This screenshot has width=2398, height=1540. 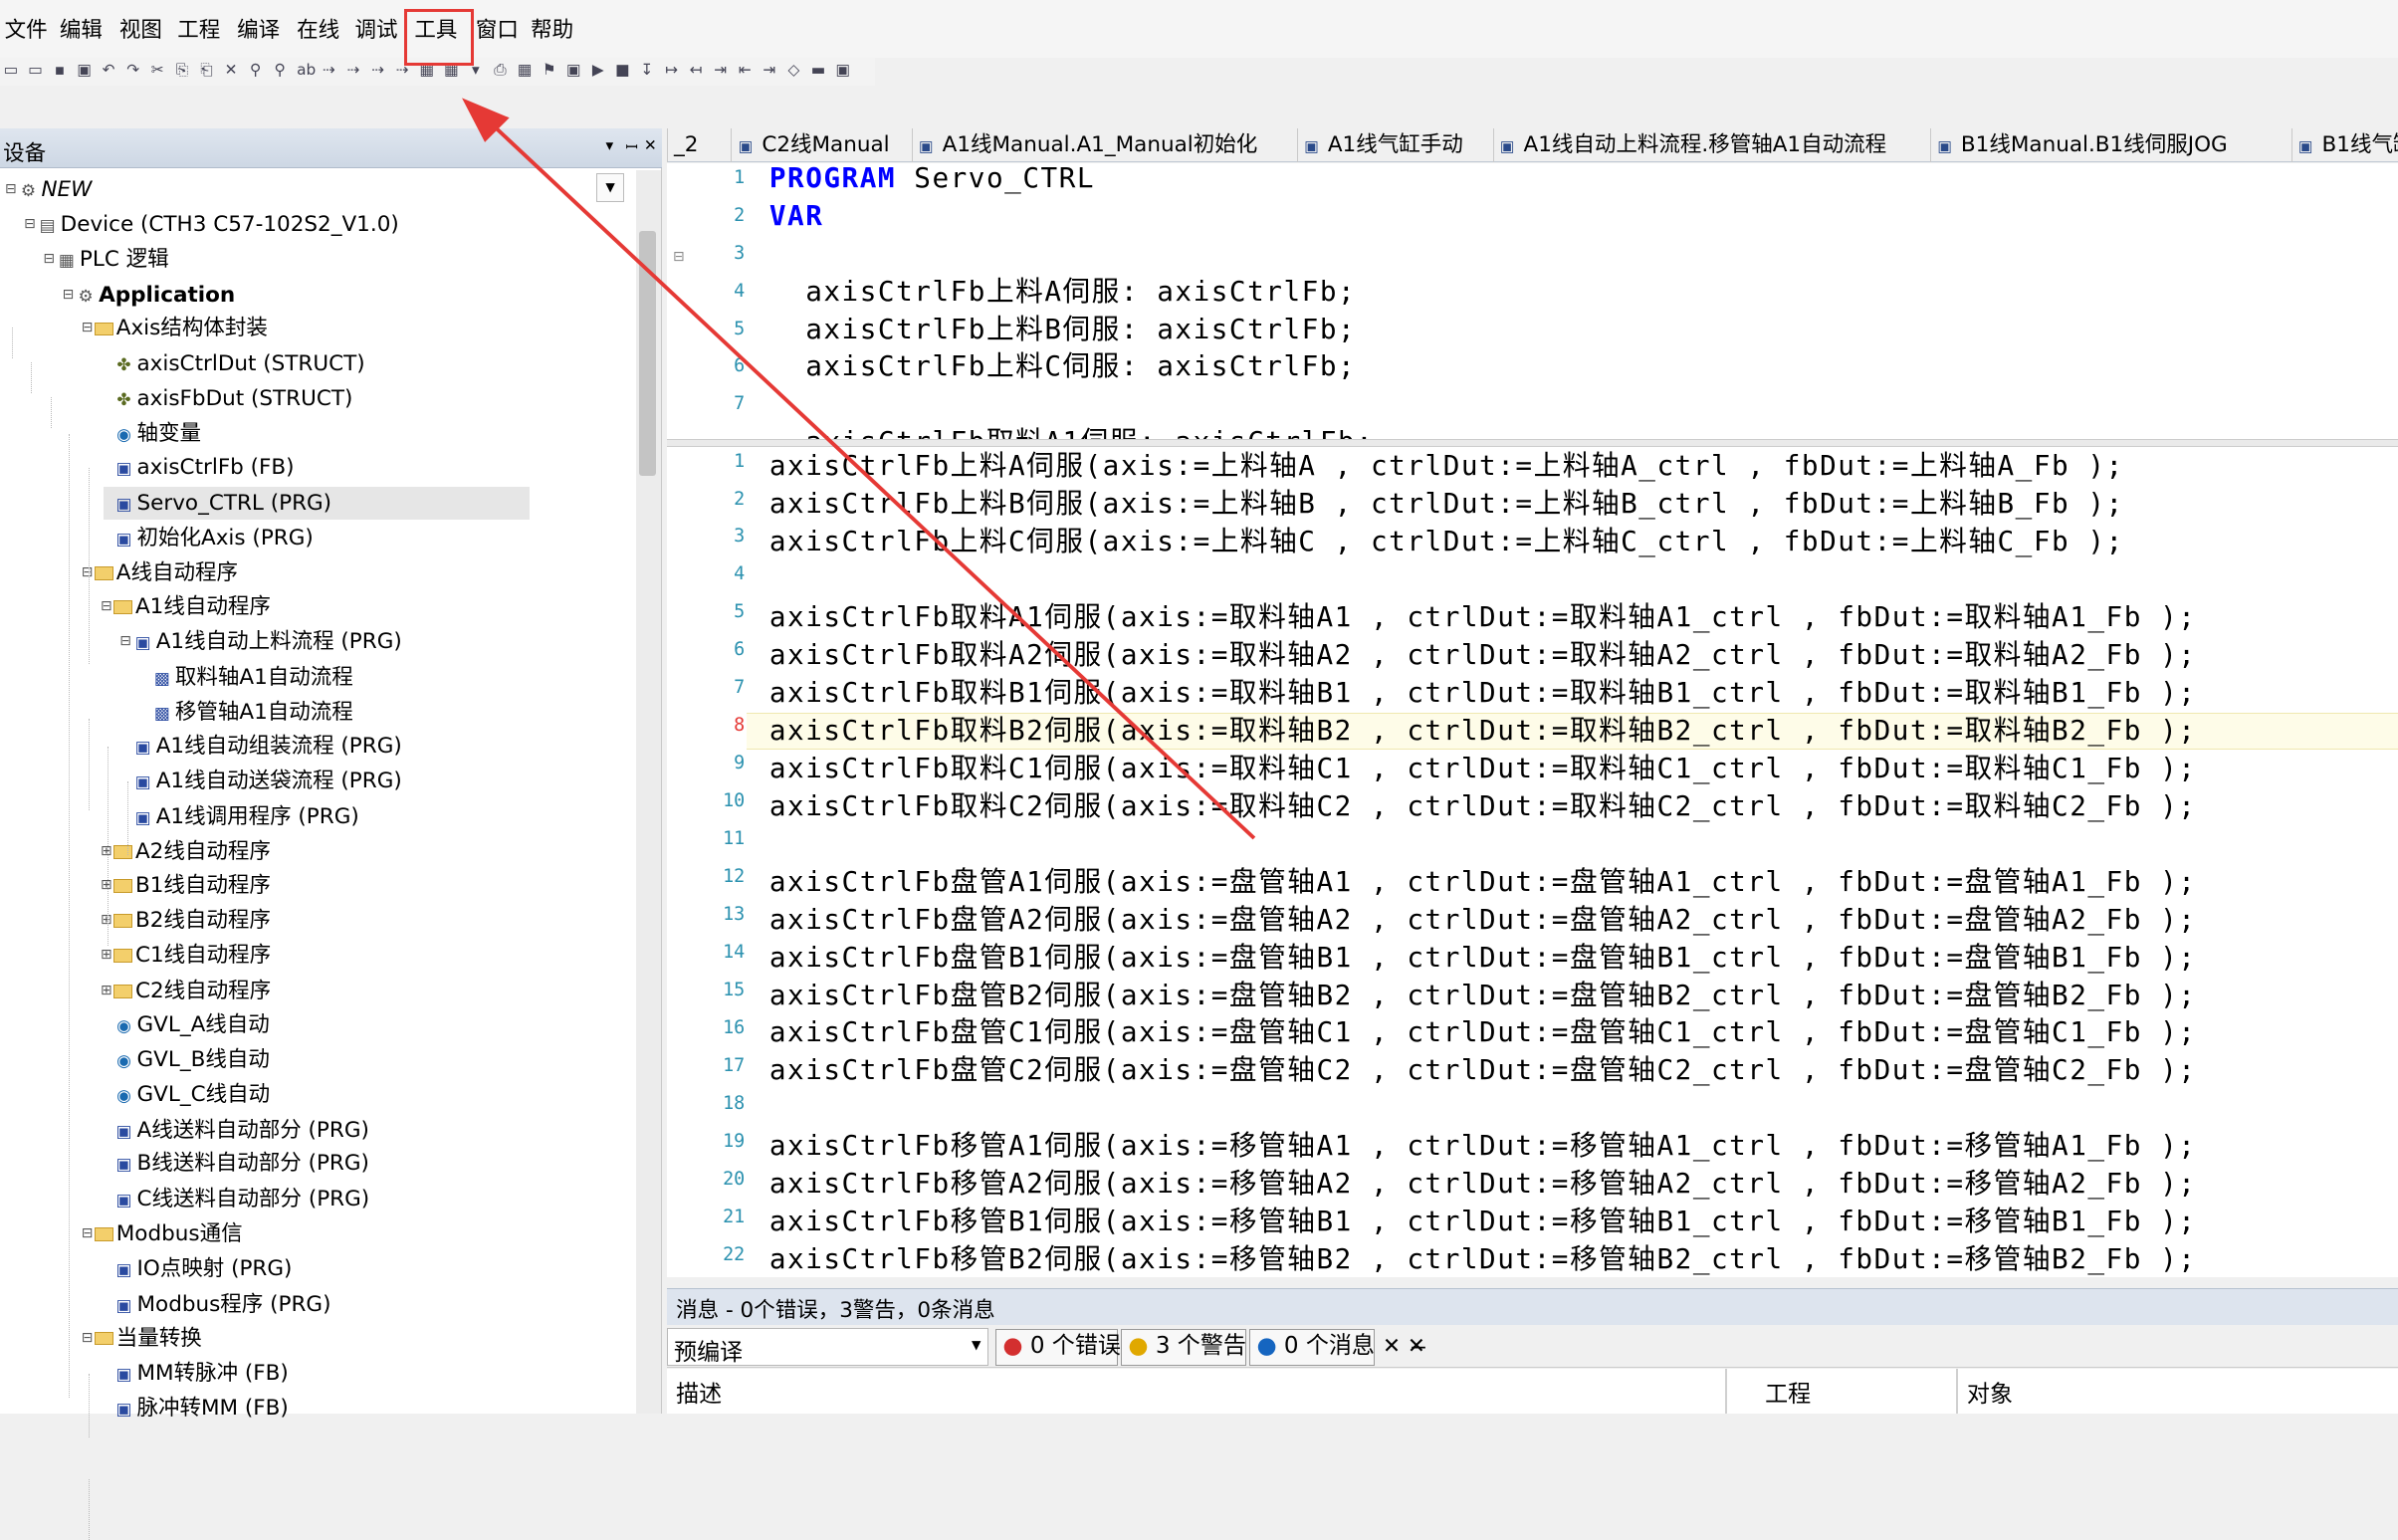 What do you see at coordinates (258, 31) in the screenshot?
I see `menu-item-4: 编译` at bounding box center [258, 31].